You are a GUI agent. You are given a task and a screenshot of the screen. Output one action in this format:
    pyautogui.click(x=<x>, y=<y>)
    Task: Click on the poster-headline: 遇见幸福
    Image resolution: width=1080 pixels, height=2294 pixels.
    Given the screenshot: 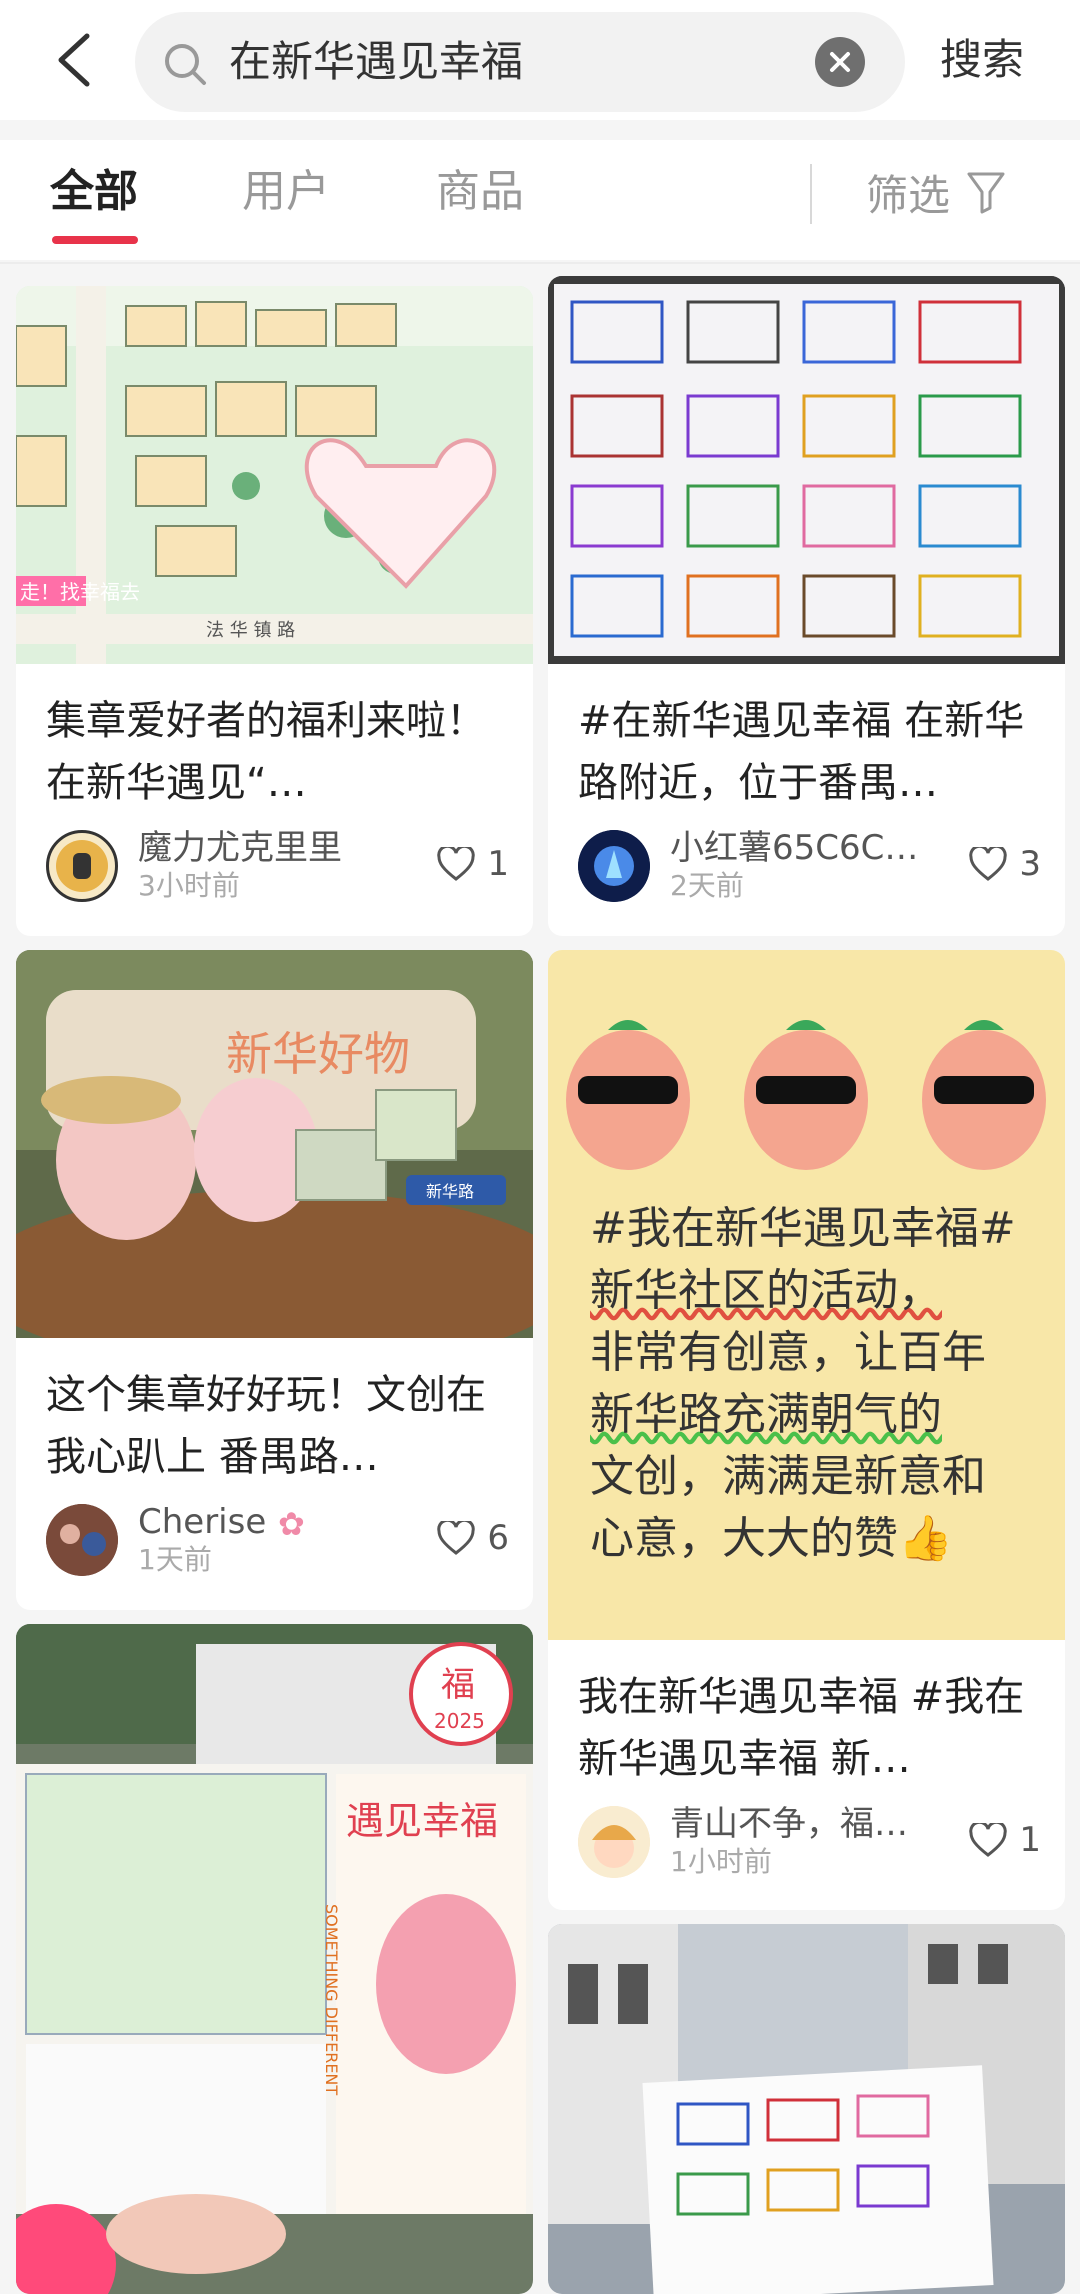 What is the action you would take?
    pyautogui.click(x=422, y=1821)
    